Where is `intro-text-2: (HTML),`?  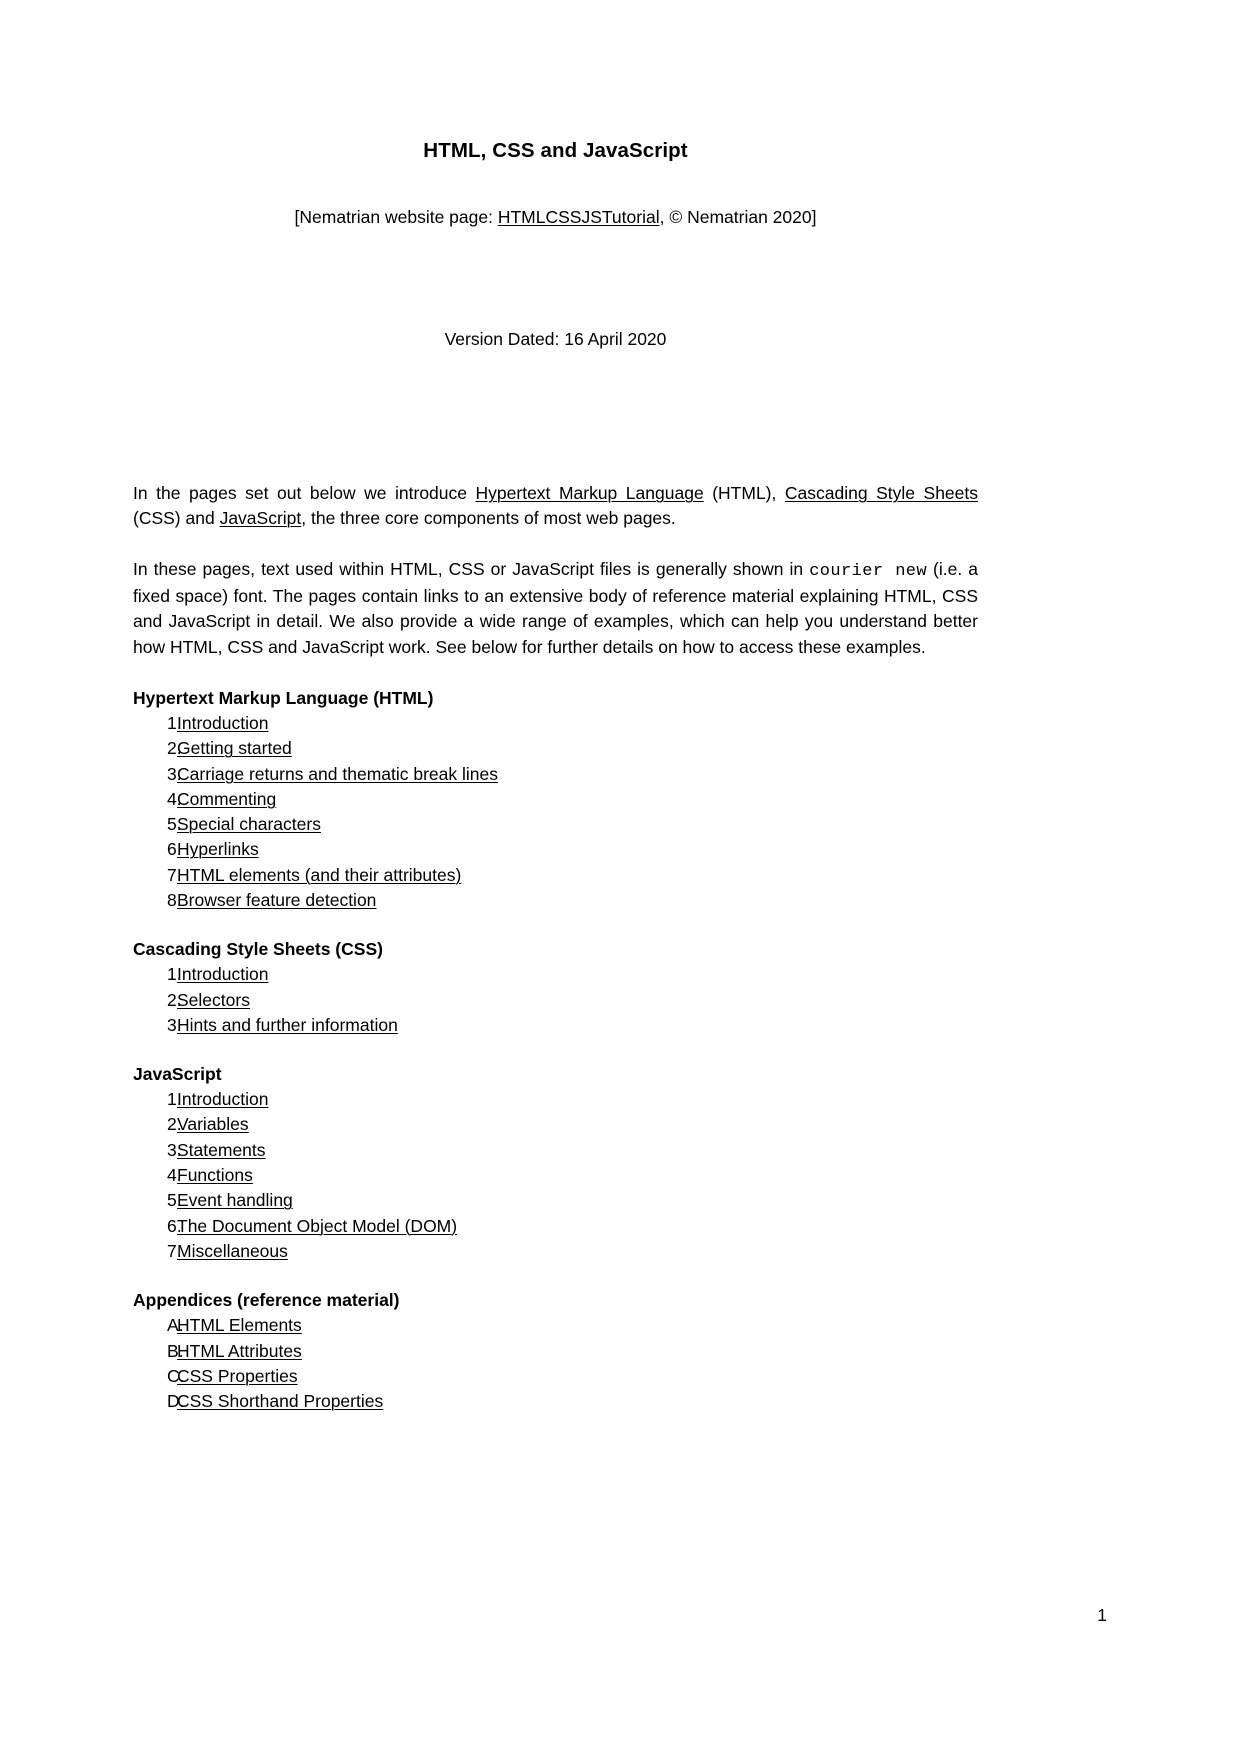
intro-text-2: (HTML), is located at coordinates (744, 493).